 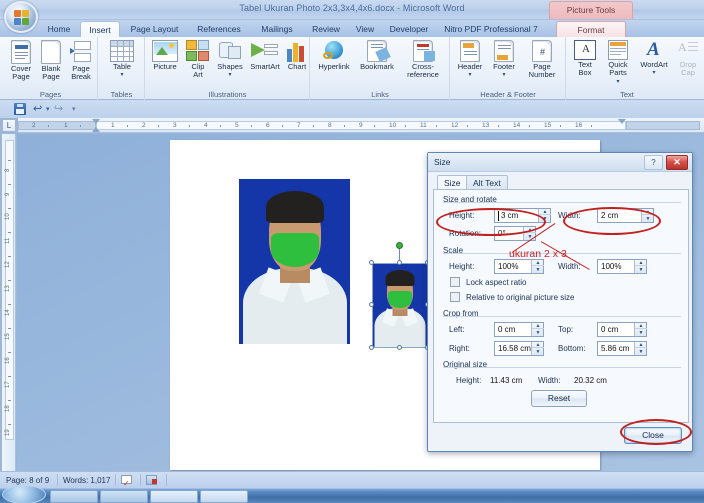 What do you see at coordinates (352, 109) in the screenshot?
I see `quick-access-toolbar: ↩ ▾ ↪ ▾` at bounding box center [352, 109].